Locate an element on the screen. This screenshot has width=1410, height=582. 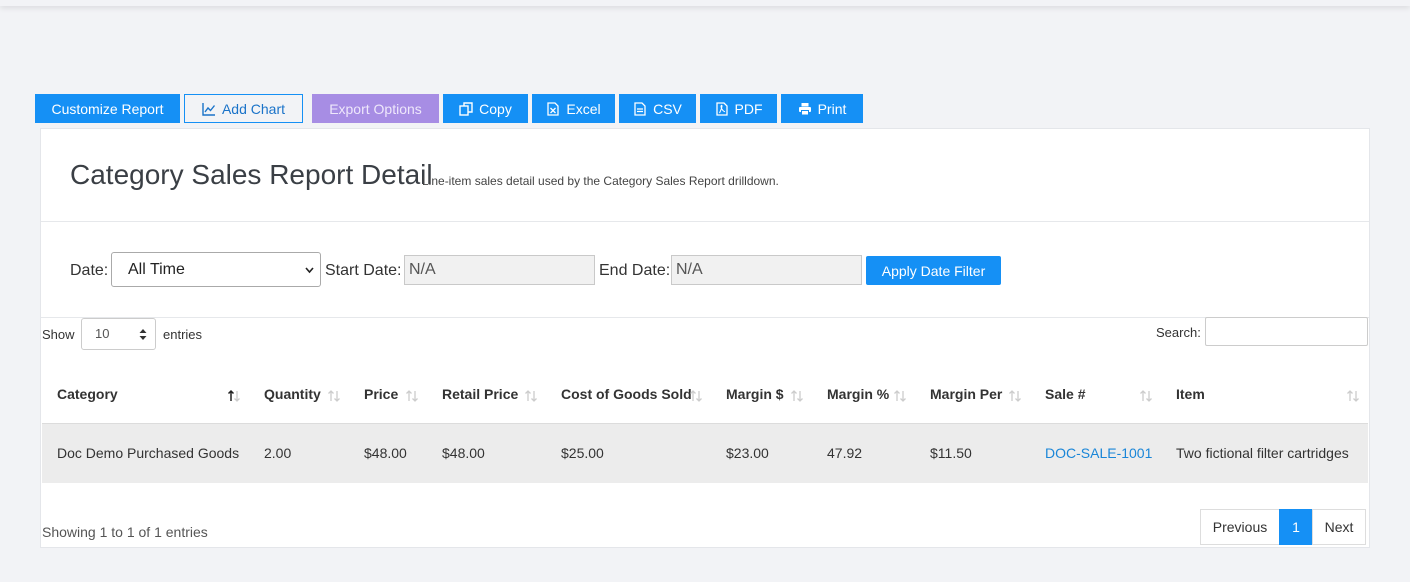
column-header-label: Cost of Goods Sold is located at coordinates (626, 393).